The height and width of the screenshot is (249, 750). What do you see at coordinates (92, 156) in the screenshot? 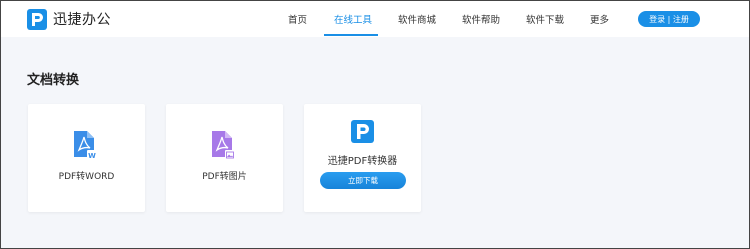
I see `svg-text: W` at bounding box center [92, 156].